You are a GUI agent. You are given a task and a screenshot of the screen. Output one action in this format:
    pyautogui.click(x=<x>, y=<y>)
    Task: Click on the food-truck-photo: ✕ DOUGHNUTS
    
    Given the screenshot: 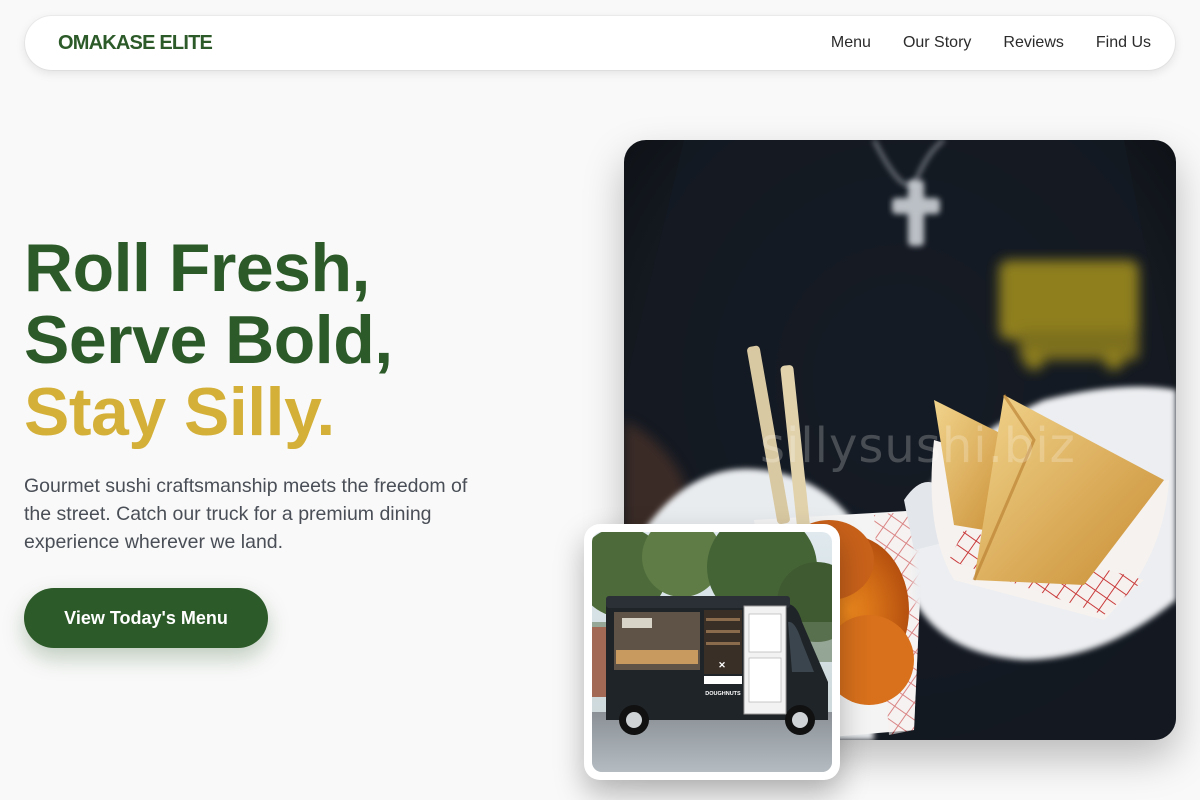 What is the action you would take?
    pyautogui.click(x=712, y=652)
    